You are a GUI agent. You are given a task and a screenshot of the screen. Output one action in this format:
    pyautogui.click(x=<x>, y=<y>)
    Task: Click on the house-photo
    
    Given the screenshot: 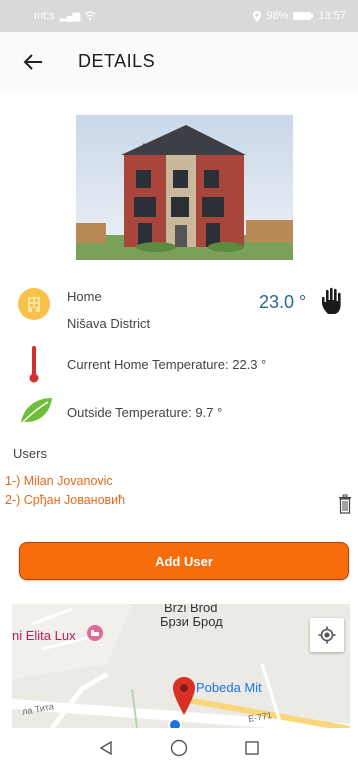 What is the action you would take?
    pyautogui.click(x=184, y=187)
    